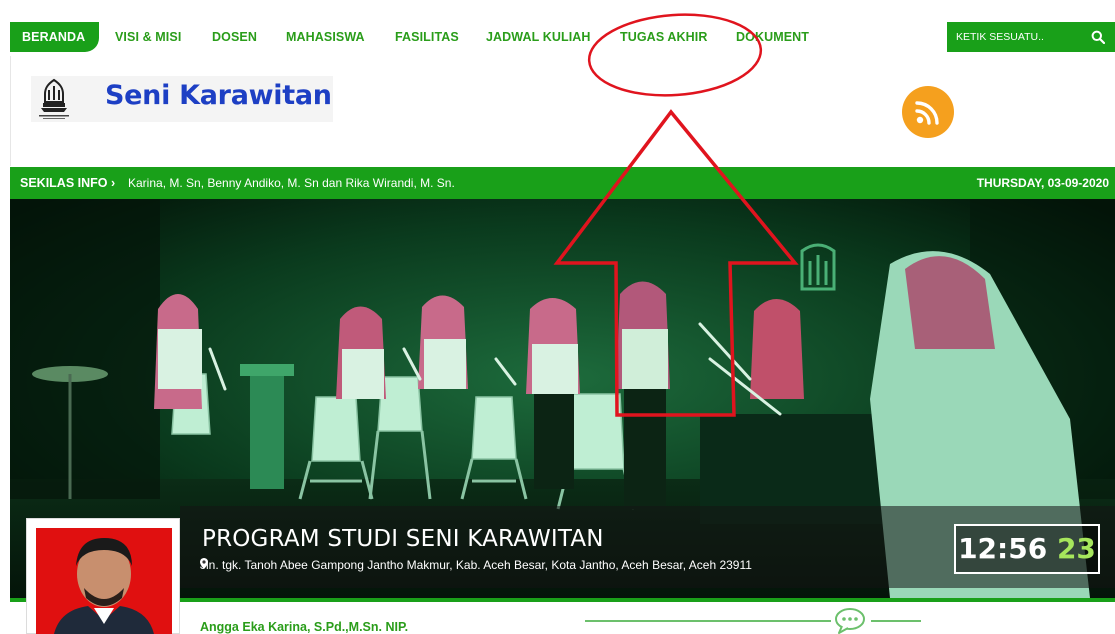  Describe the element at coordinates (304, 627) in the screenshot. I see `lecturer-name: Angga Eka Karina, S.Pd.,M.Sn. NIP.` at that location.